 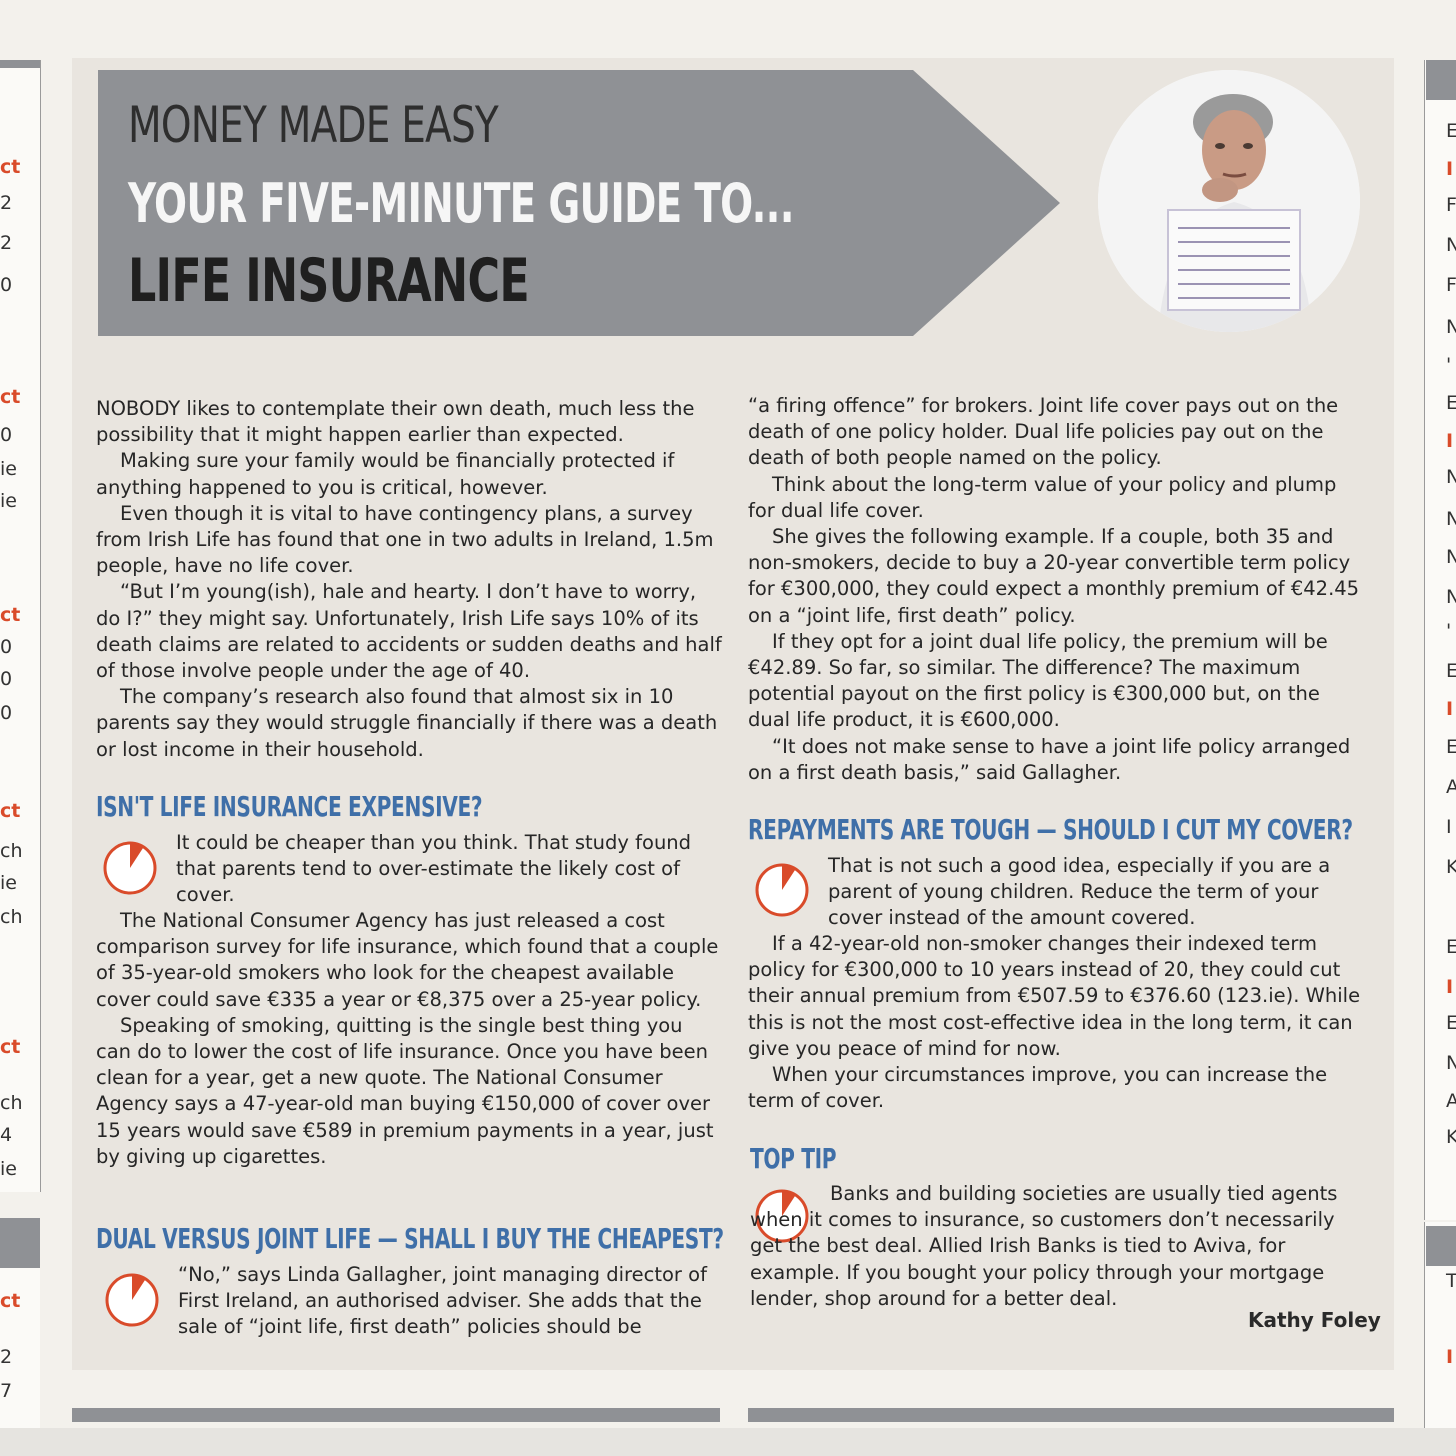 I want to click on right-fragment-text: T, so click(x=1451, y=1281).